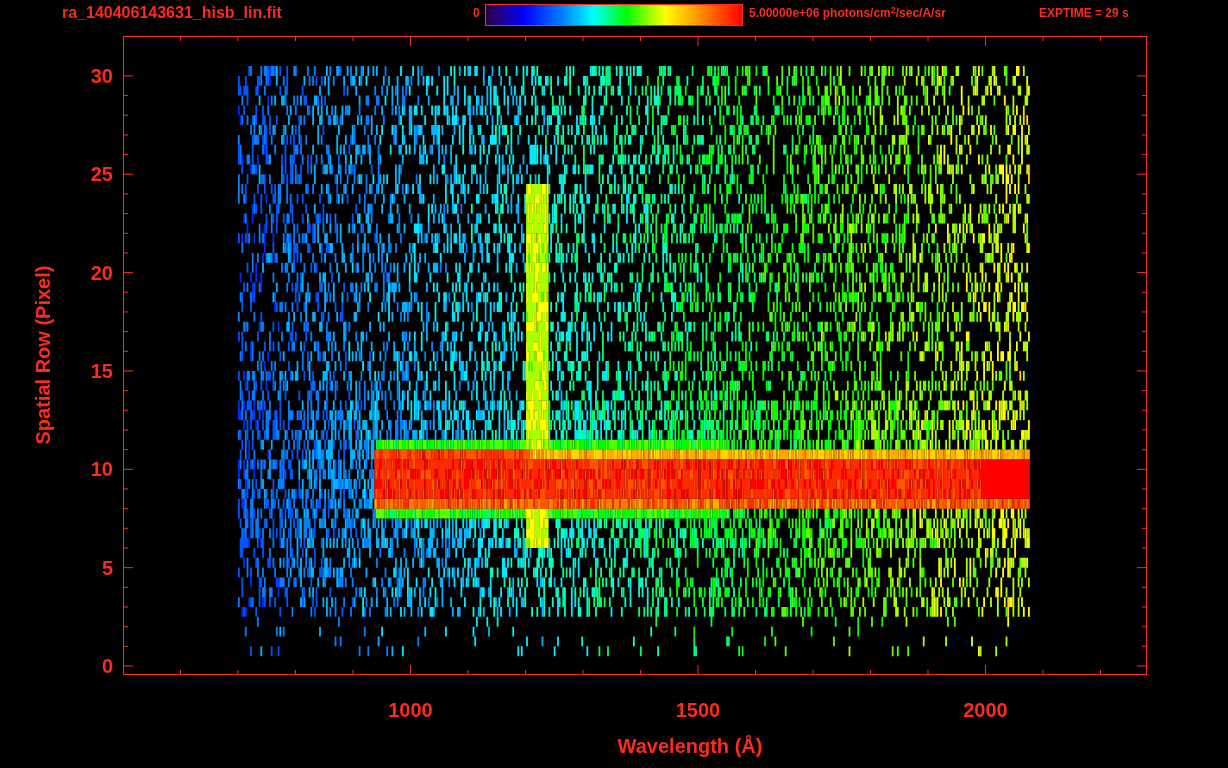  I want to click on x-axis-label: Wavelength (Å), so click(690, 746).